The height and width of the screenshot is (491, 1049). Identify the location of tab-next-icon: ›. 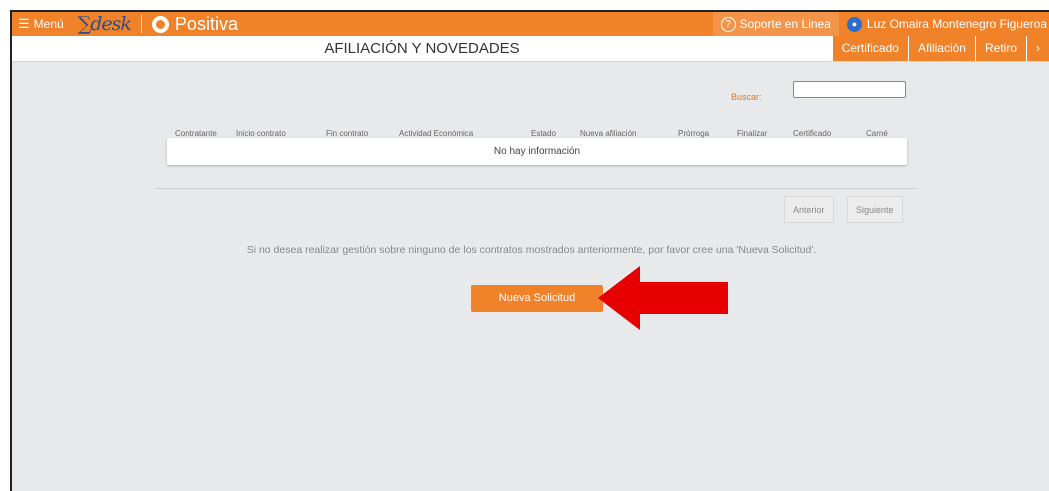
(1037, 48).